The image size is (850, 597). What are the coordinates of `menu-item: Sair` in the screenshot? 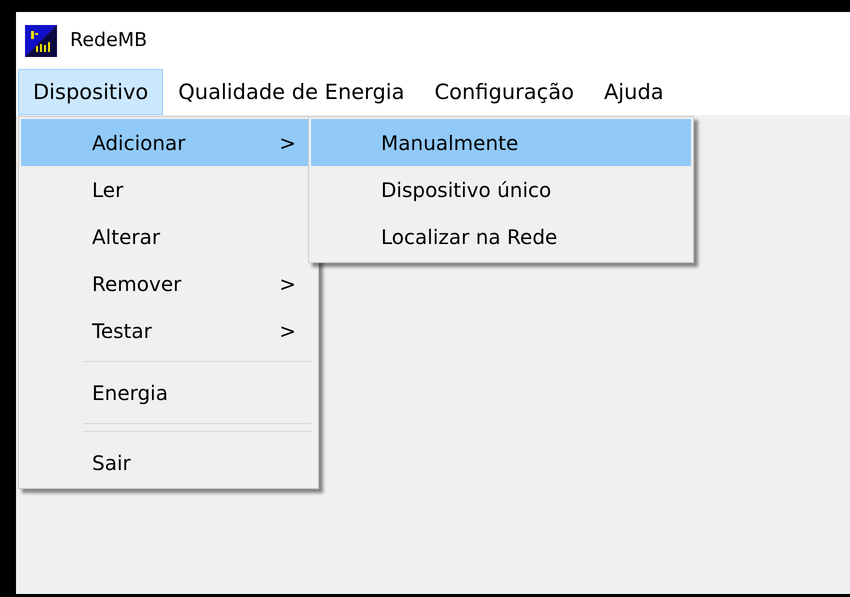 It's located at (168, 462).